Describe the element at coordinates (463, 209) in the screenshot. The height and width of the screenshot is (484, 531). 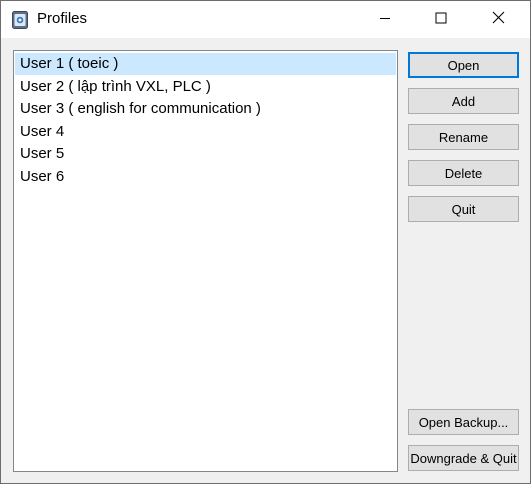
I see `quit-button: Quit` at that location.